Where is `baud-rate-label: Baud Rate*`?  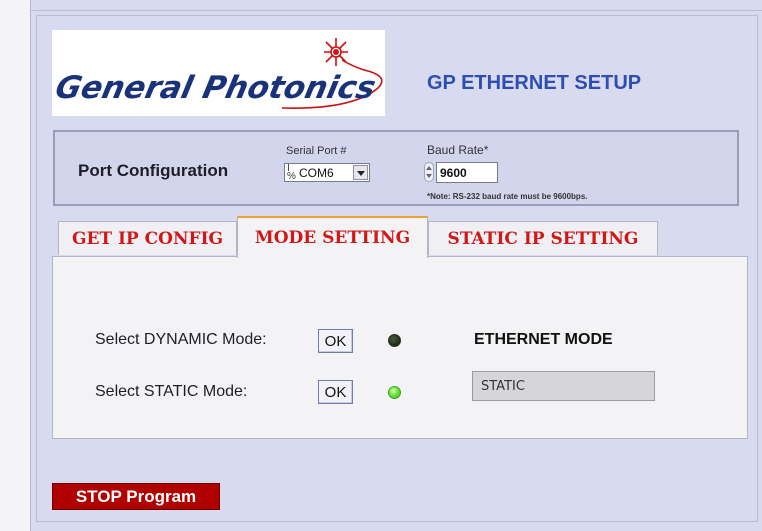 baud-rate-label: Baud Rate* is located at coordinates (458, 150).